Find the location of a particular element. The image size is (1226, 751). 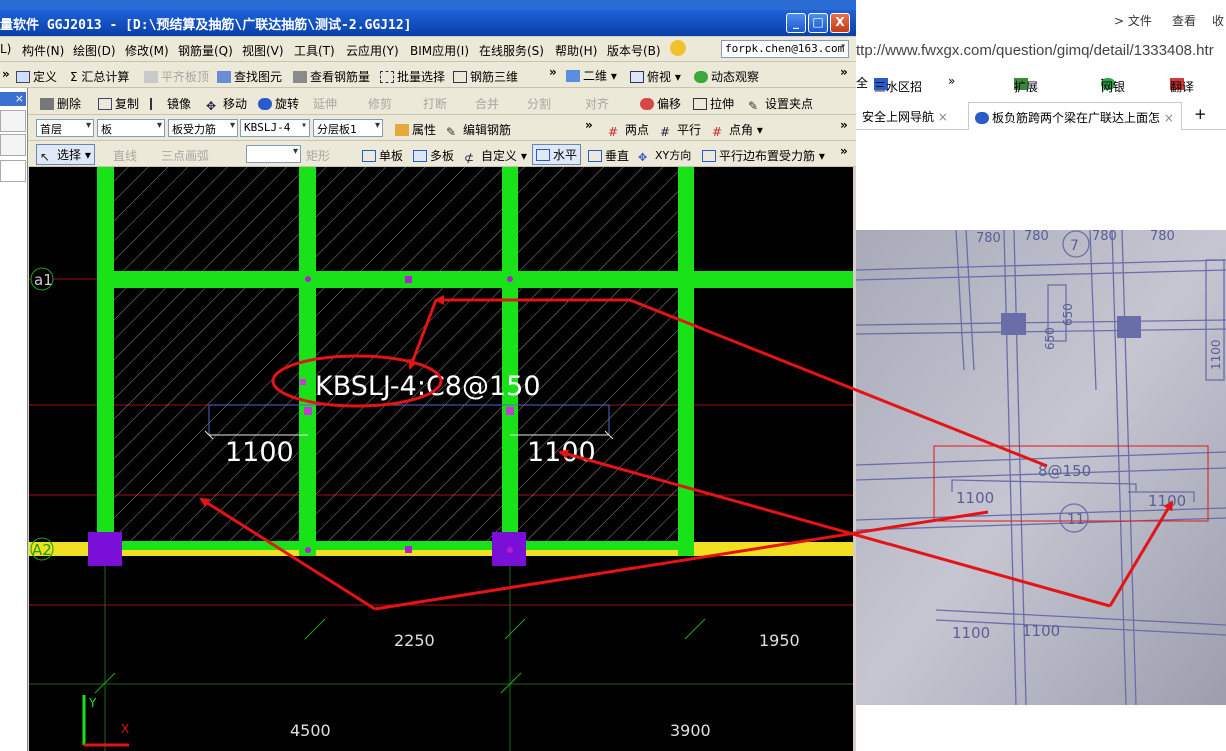

arrow-to-photo-length is located at coordinates (1141, 553).